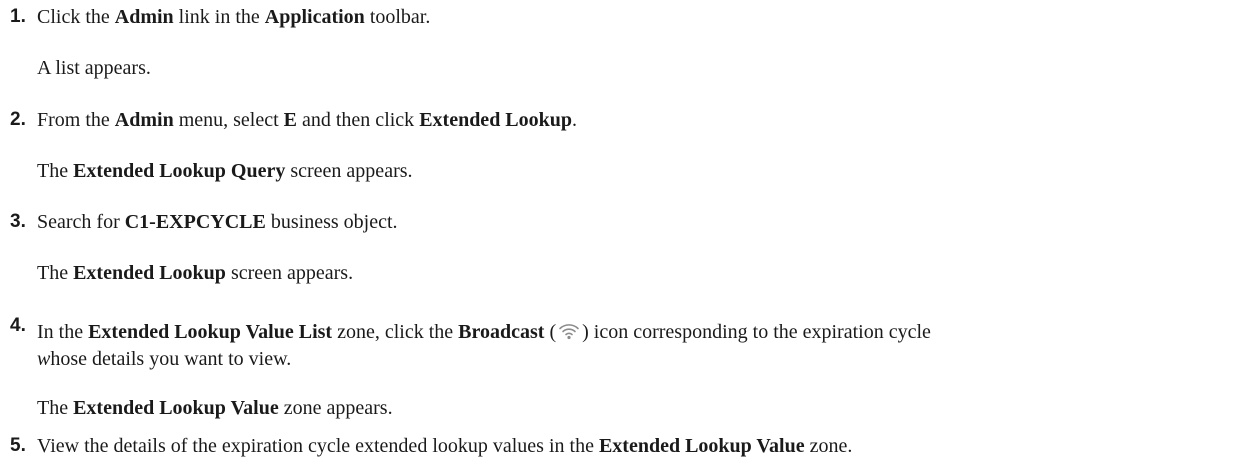 The height and width of the screenshot is (464, 1259). What do you see at coordinates (18, 445) in the screenshot?
I see `step-number: 5.` at bounding box center [18, 445].